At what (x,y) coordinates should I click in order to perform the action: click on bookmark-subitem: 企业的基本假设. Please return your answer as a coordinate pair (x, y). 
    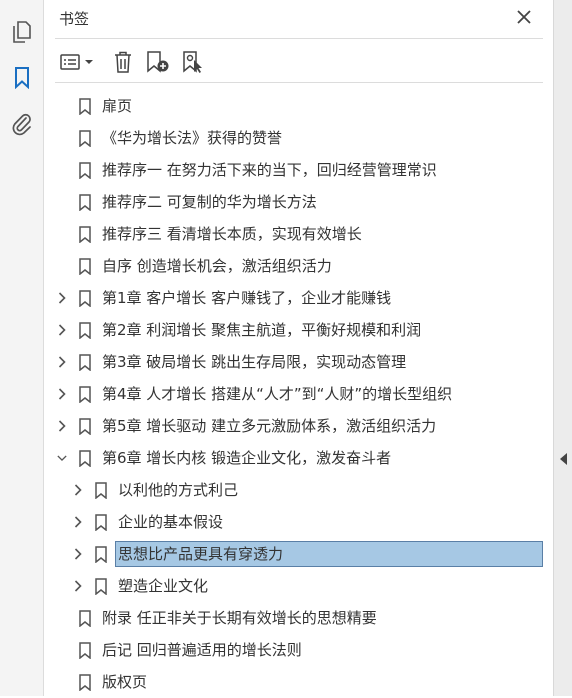
    Looking at the image, I should click on (299, 522).